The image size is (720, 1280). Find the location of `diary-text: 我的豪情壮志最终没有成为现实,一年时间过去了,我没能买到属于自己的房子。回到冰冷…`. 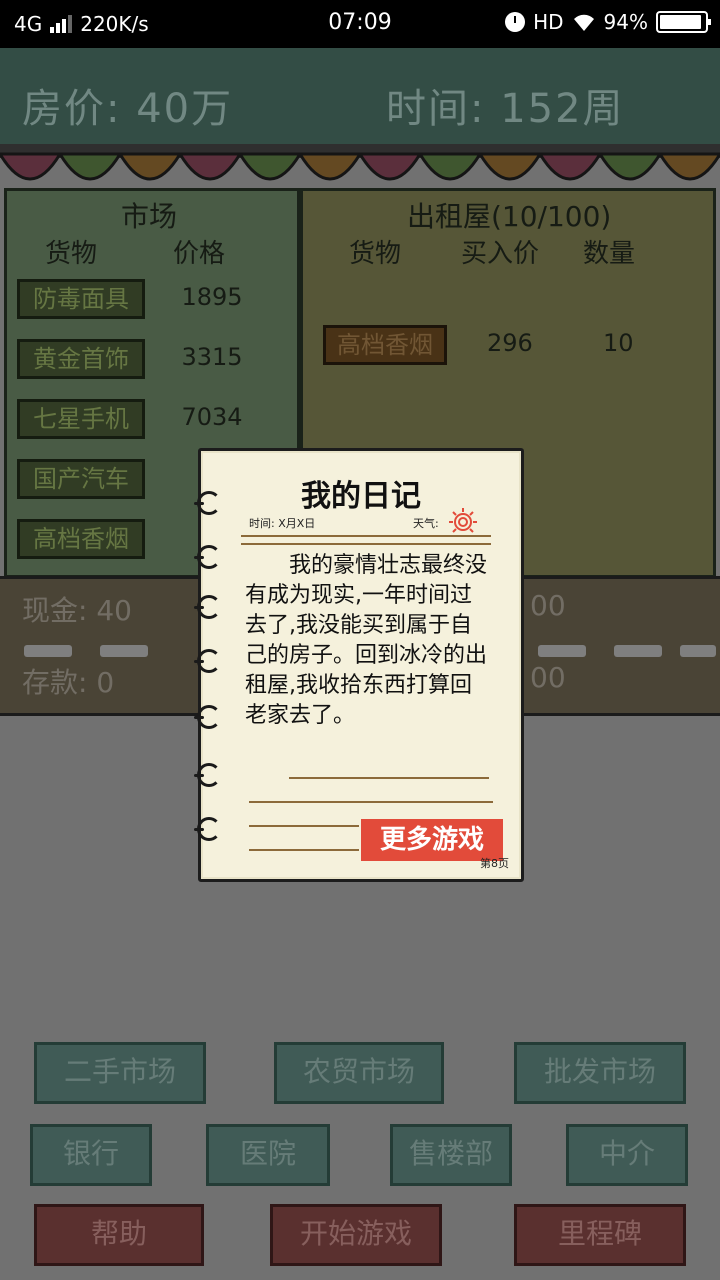

diary-text: 我的豪情壮志最终没有成为现实,一年时间过去了,我没能买到属于自己的房子。回到冰冷… is located at coordinates (366, 640).